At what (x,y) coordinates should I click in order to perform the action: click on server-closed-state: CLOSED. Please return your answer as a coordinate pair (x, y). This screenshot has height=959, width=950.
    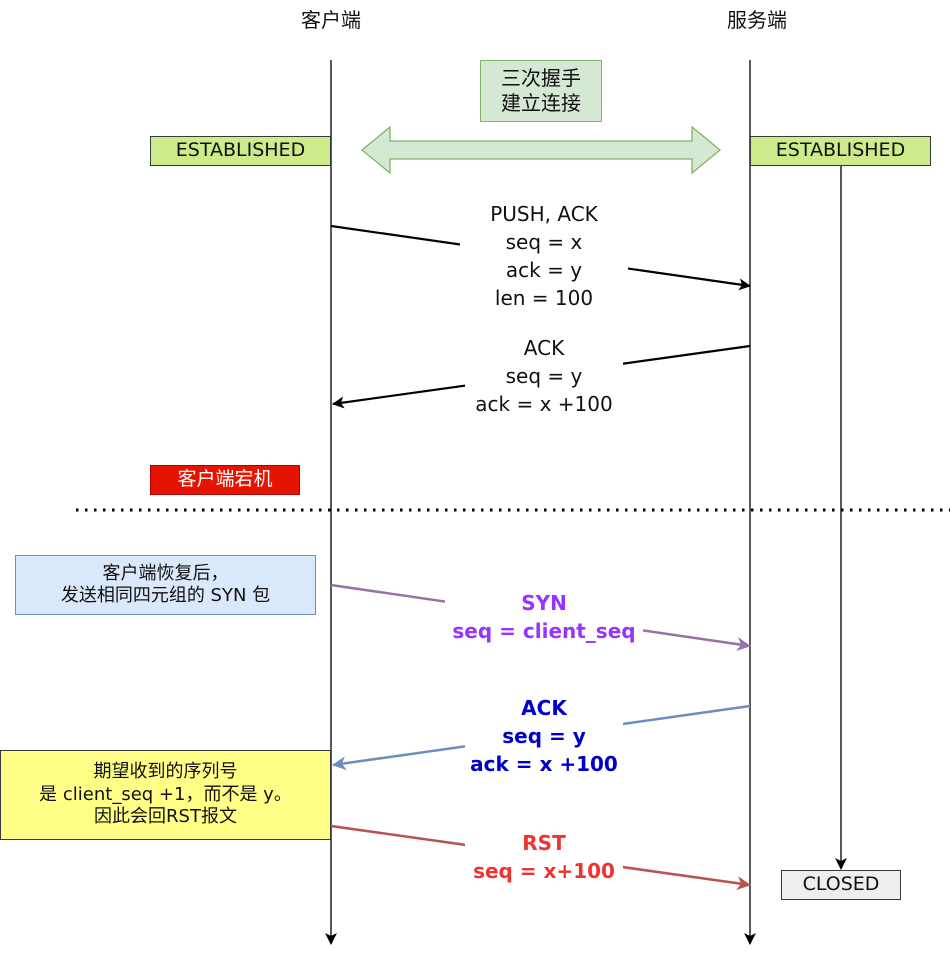
    Looking at the image, I should click on (841, 885).